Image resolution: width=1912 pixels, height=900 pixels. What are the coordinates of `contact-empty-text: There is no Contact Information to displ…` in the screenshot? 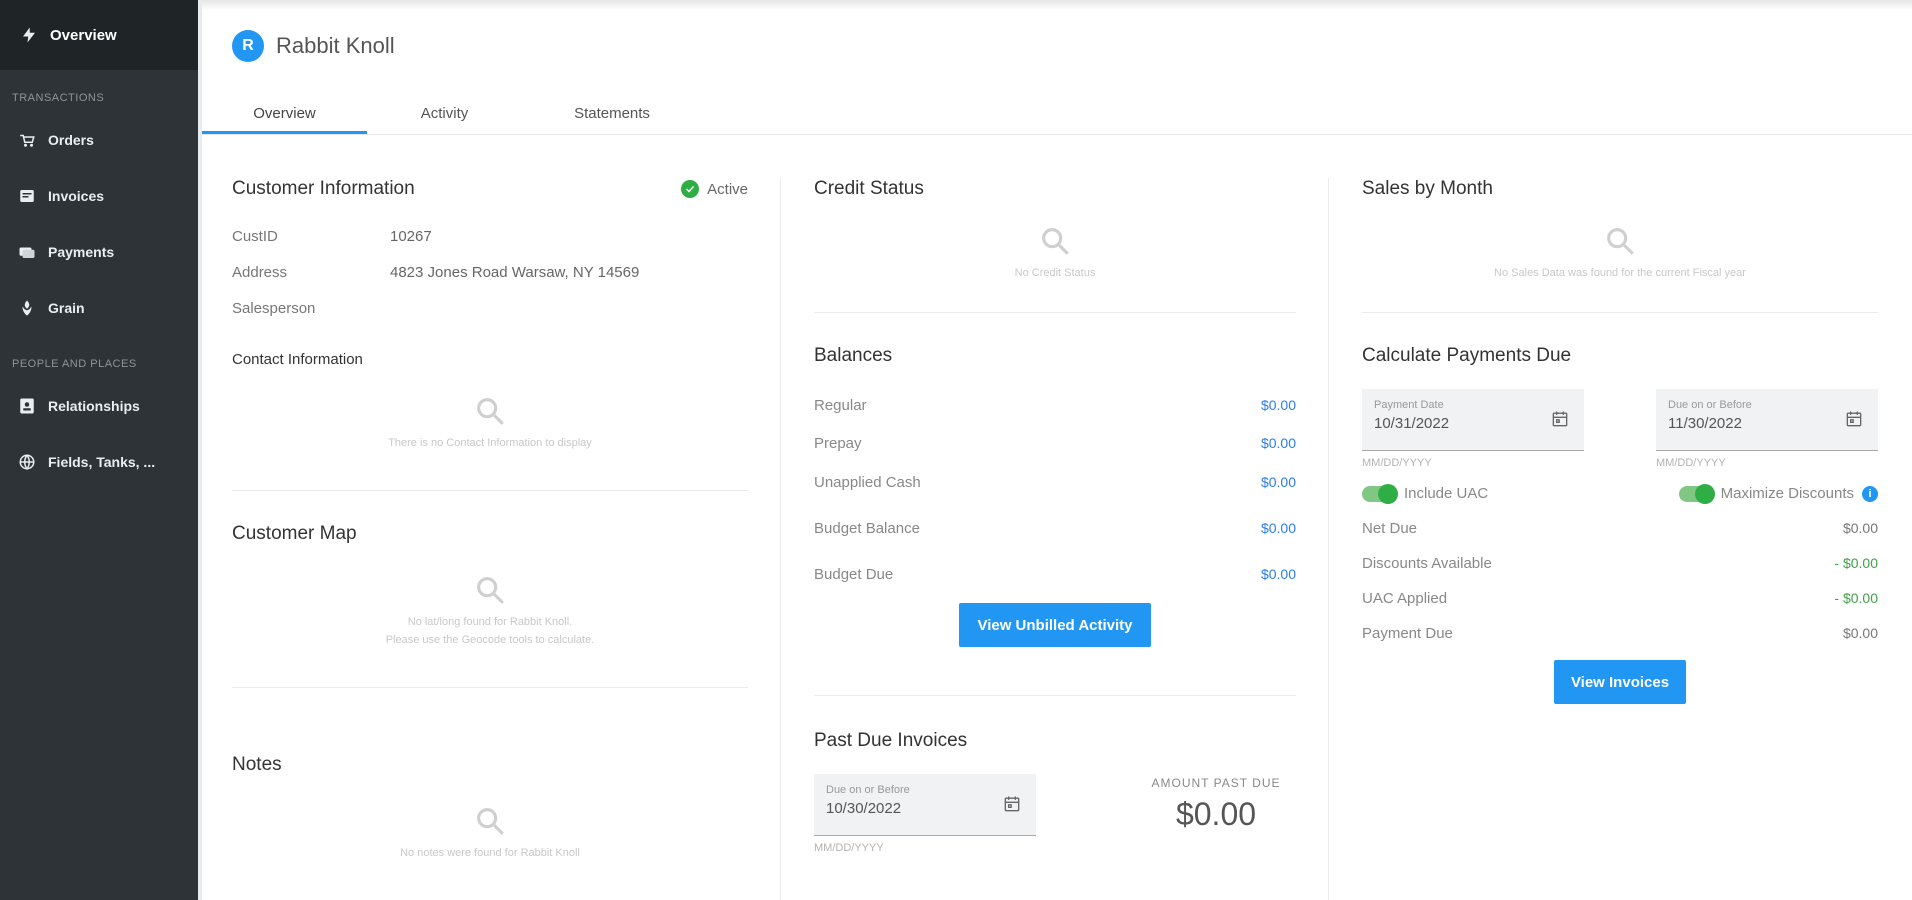 It's located at (490, 443).